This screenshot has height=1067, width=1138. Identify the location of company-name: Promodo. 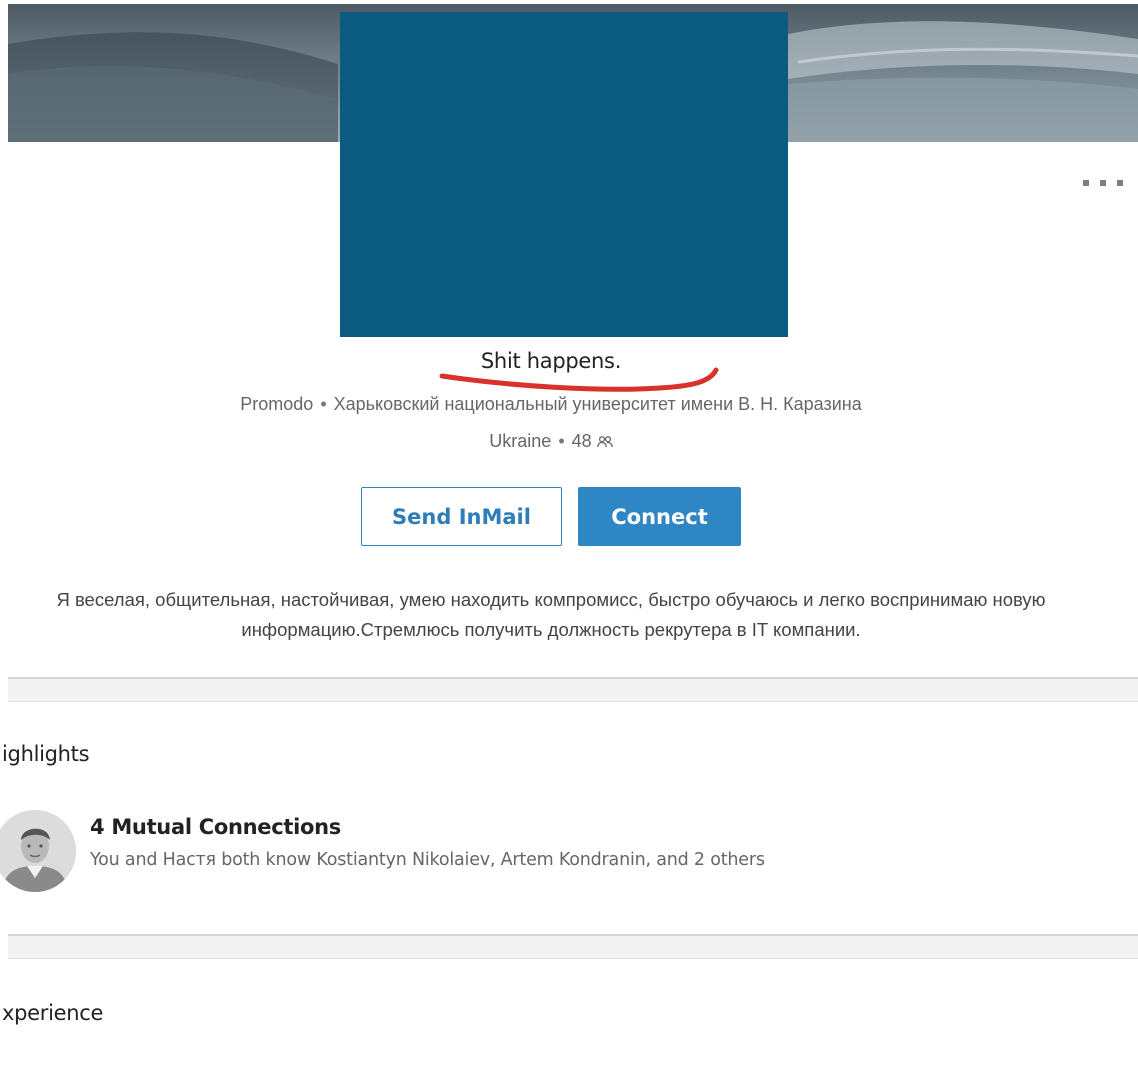
(276, 404).